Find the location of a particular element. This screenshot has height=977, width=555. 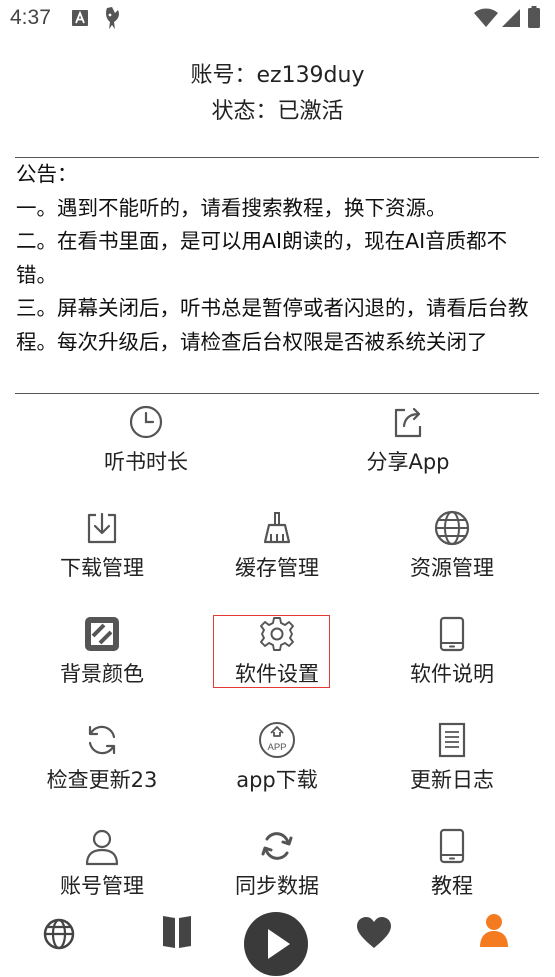

tutorial-item: 教程 is located at coordinates (452, 863).